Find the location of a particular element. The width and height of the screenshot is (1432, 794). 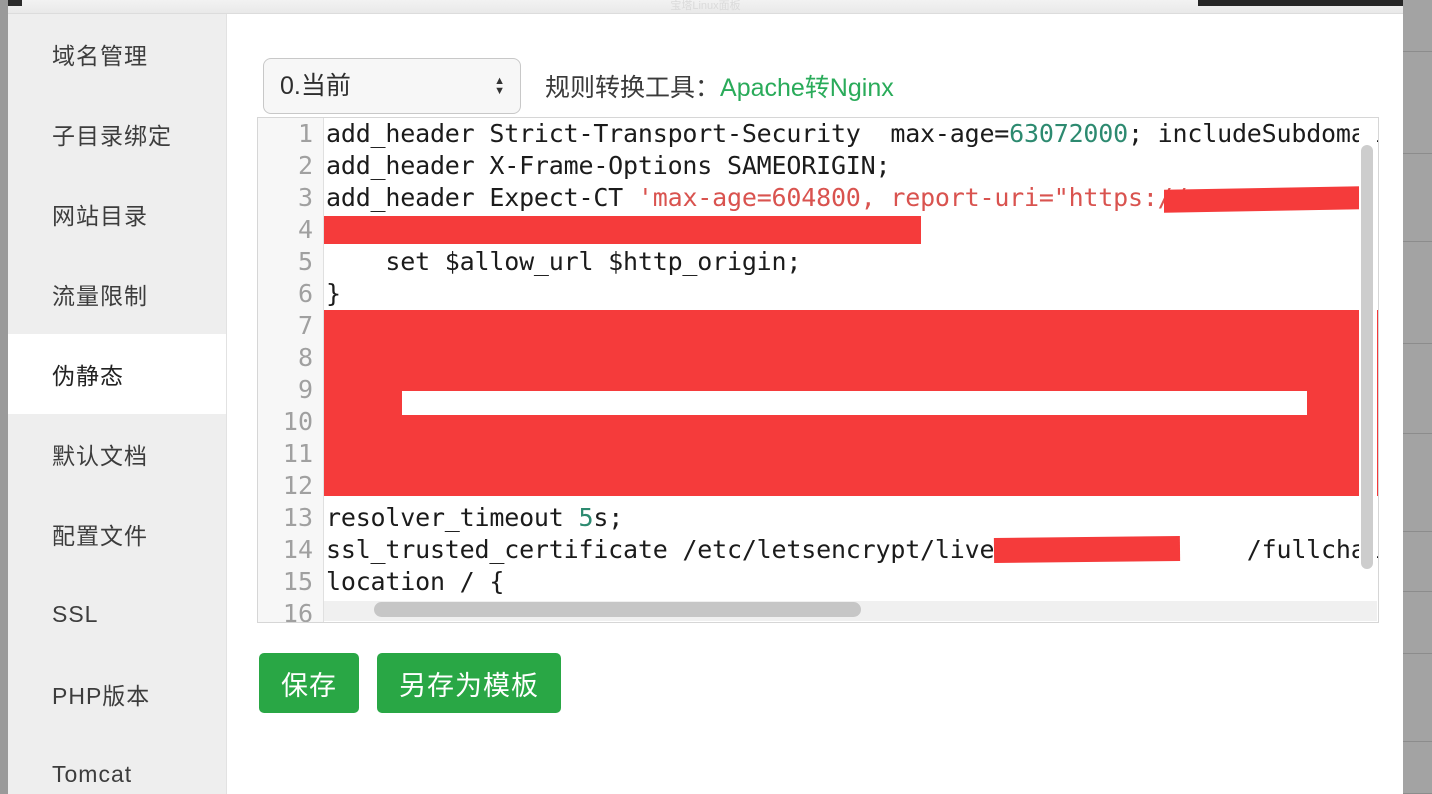

line-number: 14 is located at coordinates (297, 549).